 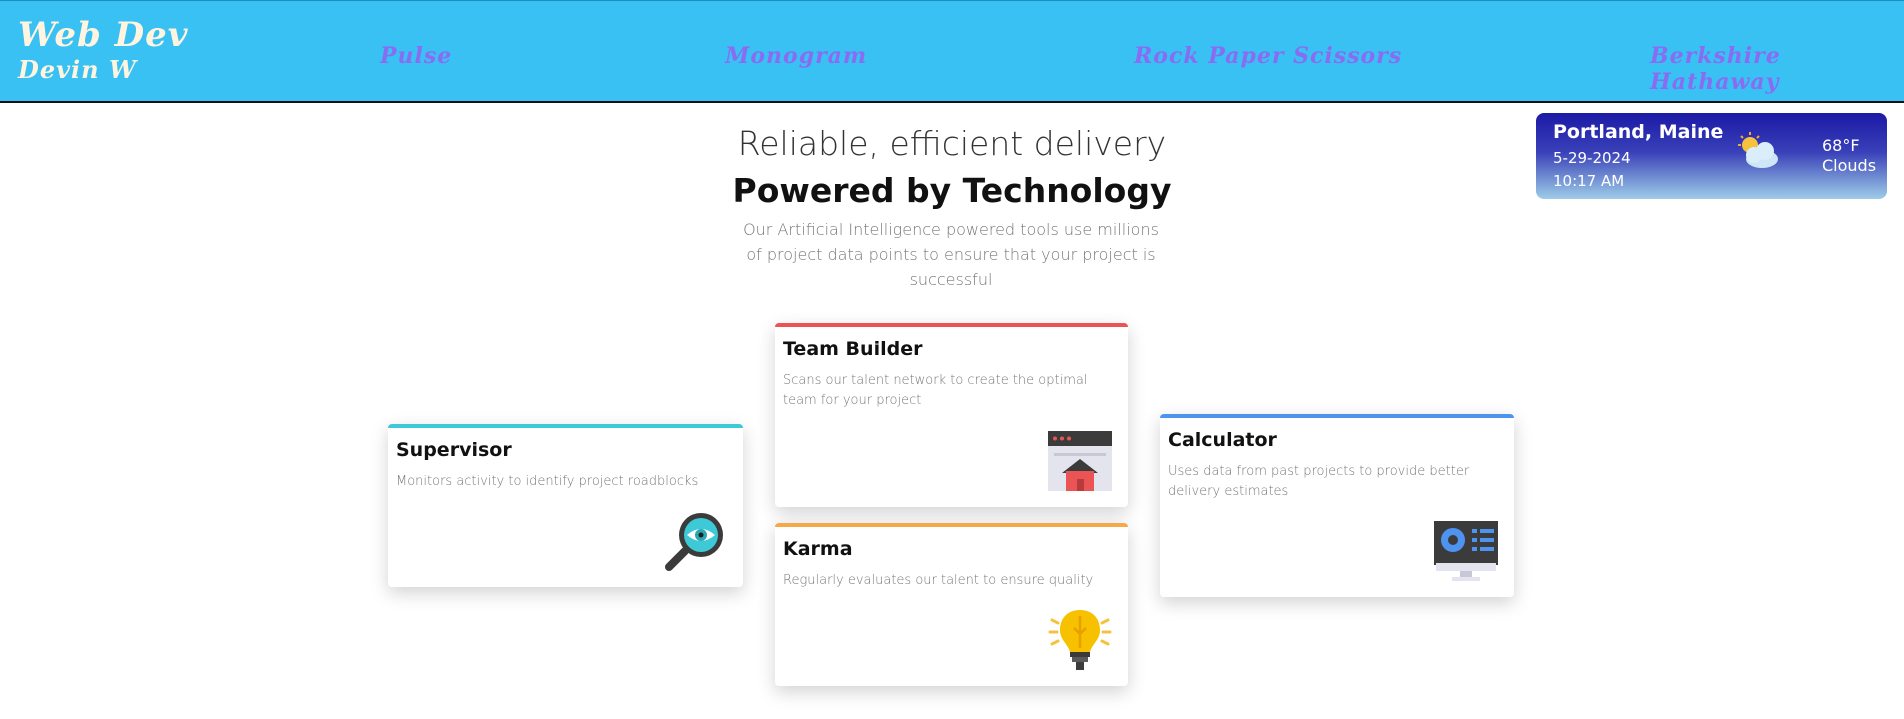 I want to click on card-title: Supervisor, so click(x=454, y=450).